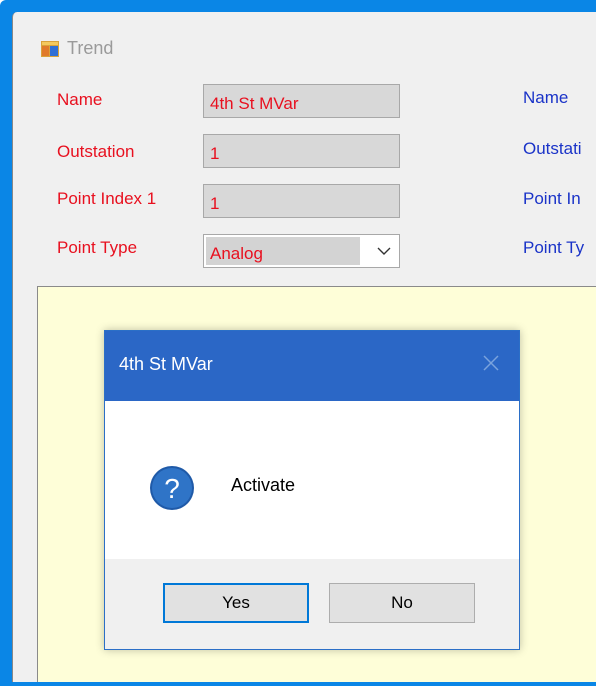 Image resolution: width=596 pixels, height=686 pixels. I want to click on right-point-index-label: Point In, so click(552, 198).